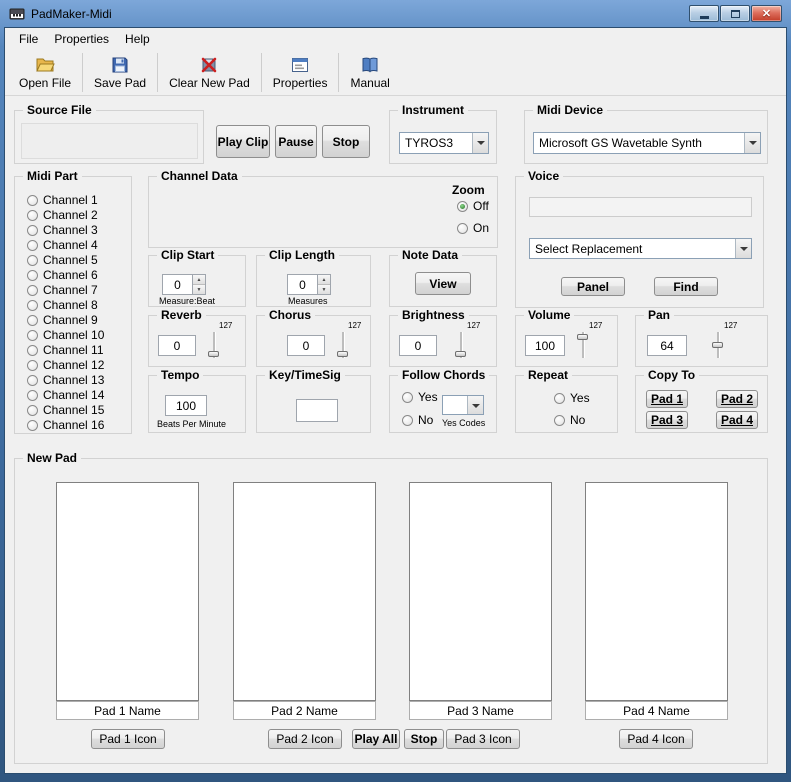 This screenshot has height=782, width=791. Describe the element at coordinates (304, 591) in the screenshot. I see `pad-2-listbox` at that location.